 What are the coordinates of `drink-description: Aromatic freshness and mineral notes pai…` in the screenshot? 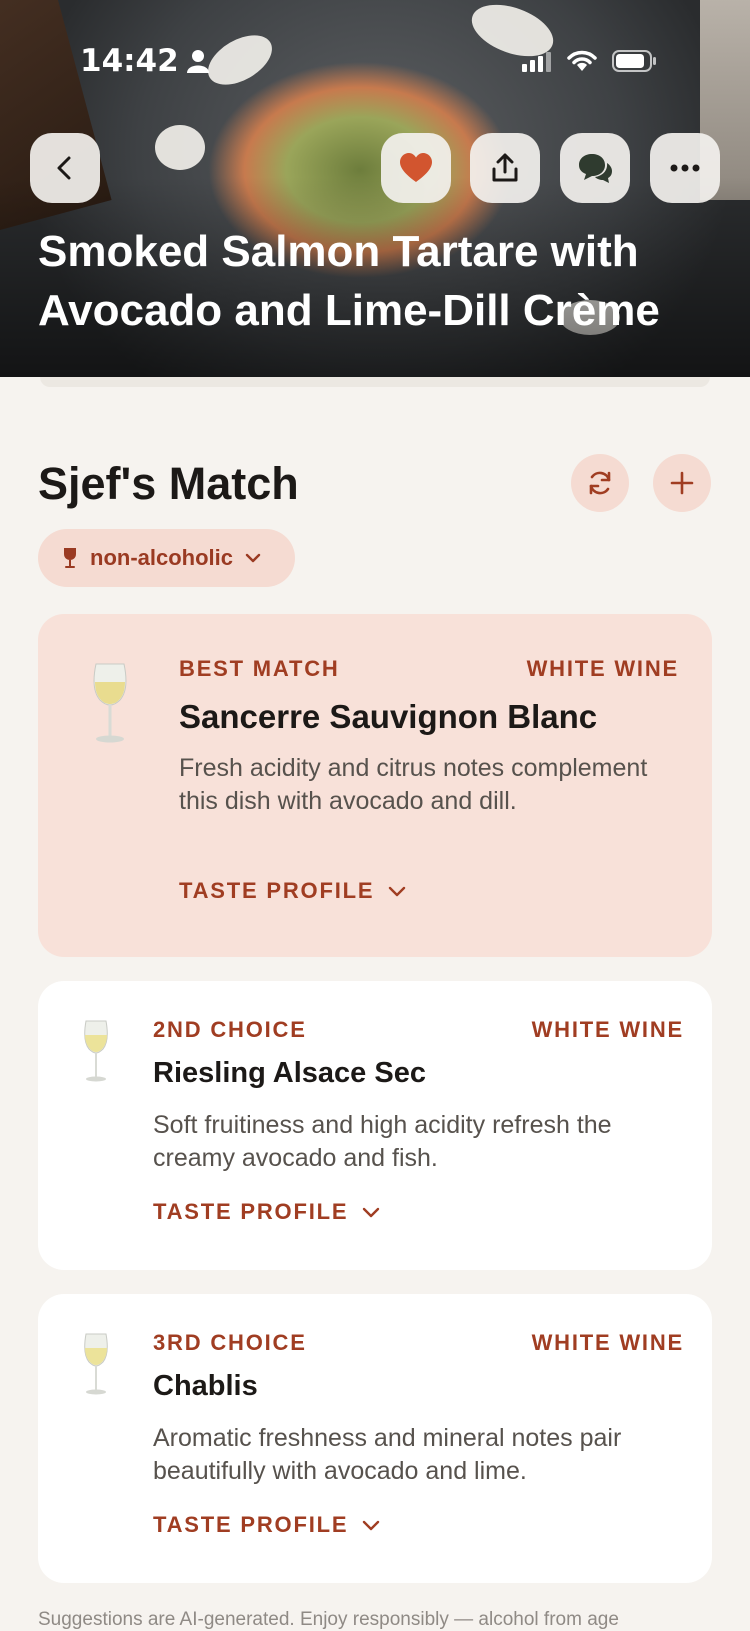 It's located at (387, 1454).